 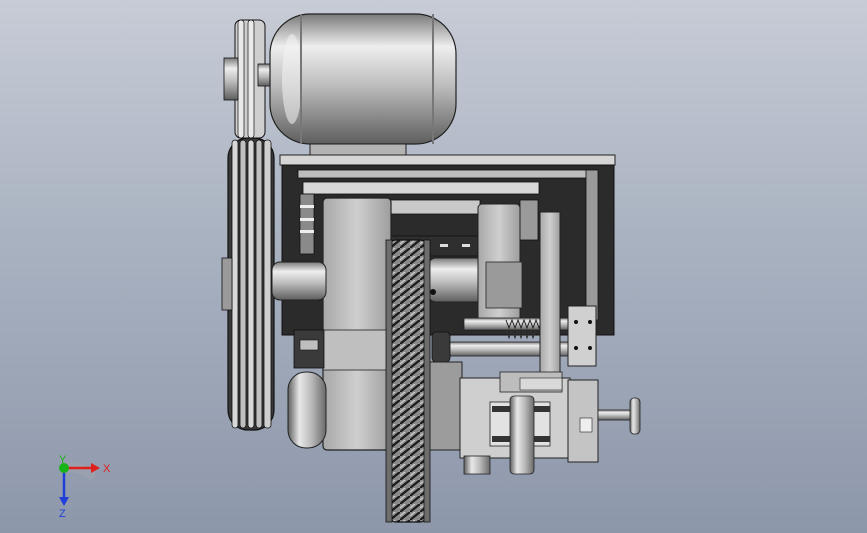 What do you see at coordinates (248, 79) in the screenshot?
I see `motor-pulley` at bounding box center [248, 79].